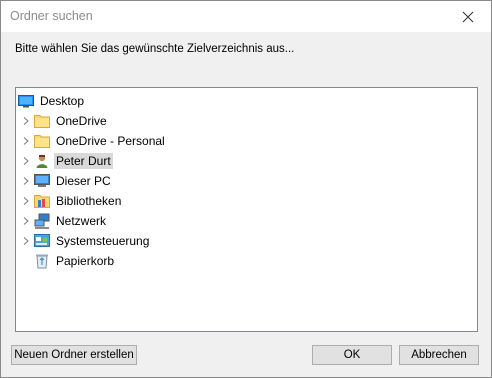 This screenshot has width=492, height=378. What do you see at coordinates (42, 221) in the screenshot?
I see `network-icon` at bounding box center [42, 221].